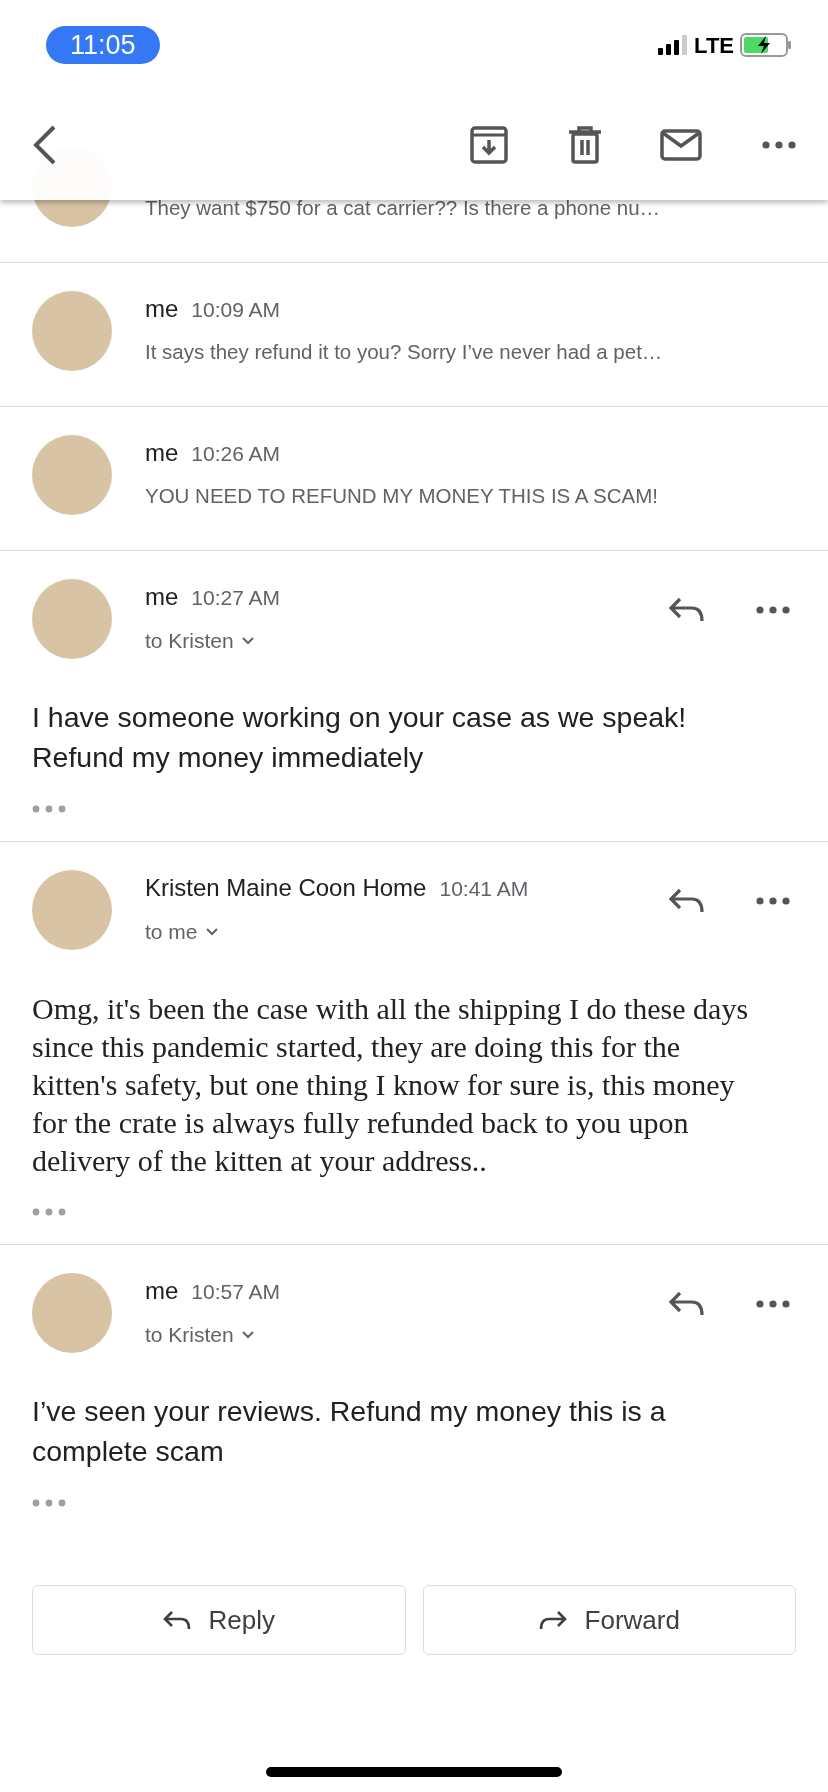  I want to click on message-body: I’ve seen your reviews. Refund my money this is a complete scam, so click(349, 1431).